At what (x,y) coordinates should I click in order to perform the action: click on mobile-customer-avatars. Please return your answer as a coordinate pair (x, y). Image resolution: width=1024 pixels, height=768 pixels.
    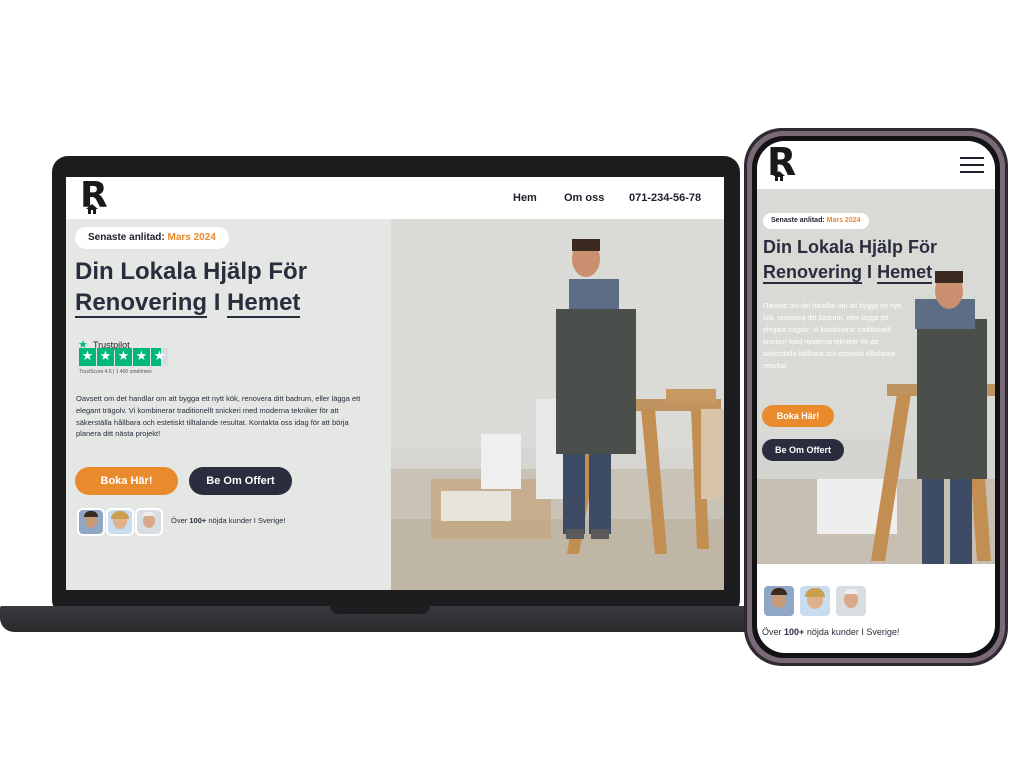
    Looking at the image, I should click on (817, 601).